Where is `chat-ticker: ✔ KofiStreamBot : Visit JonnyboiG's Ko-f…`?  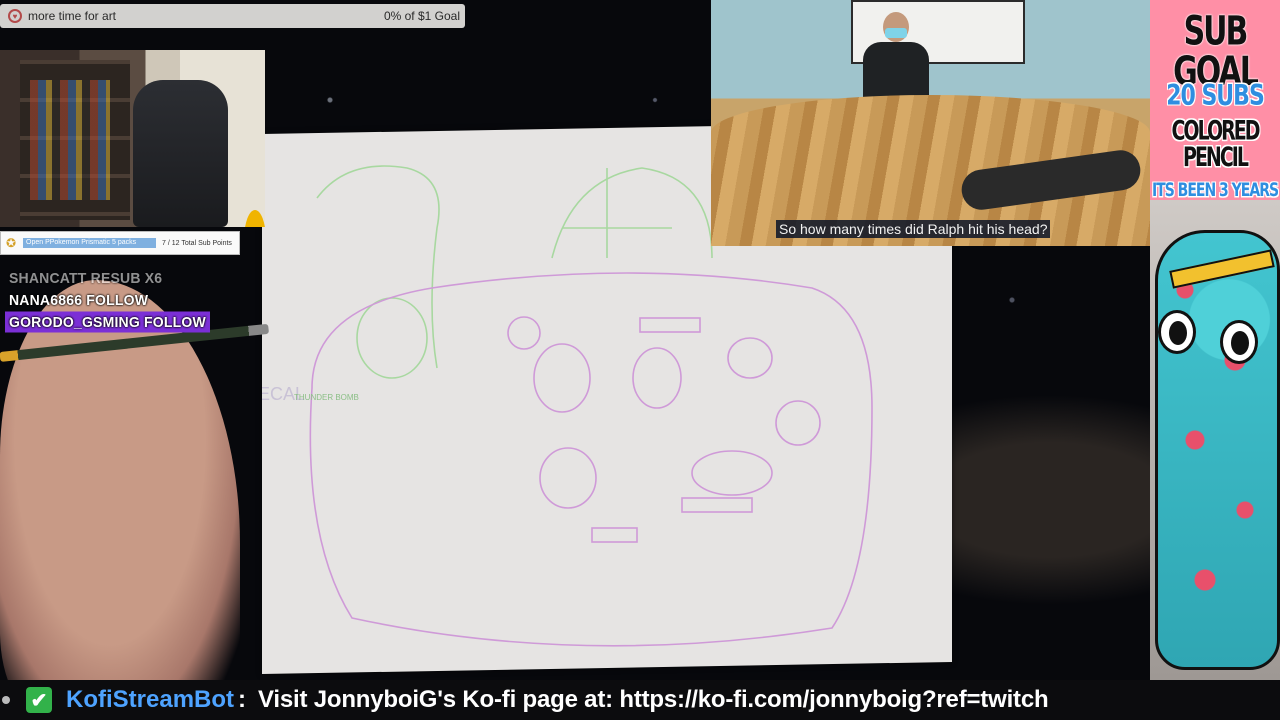 chat-ticker: ✔ KofiStreamBot : Visit JonnyboiG's Ko-f… is located at coordinates (640, 700).